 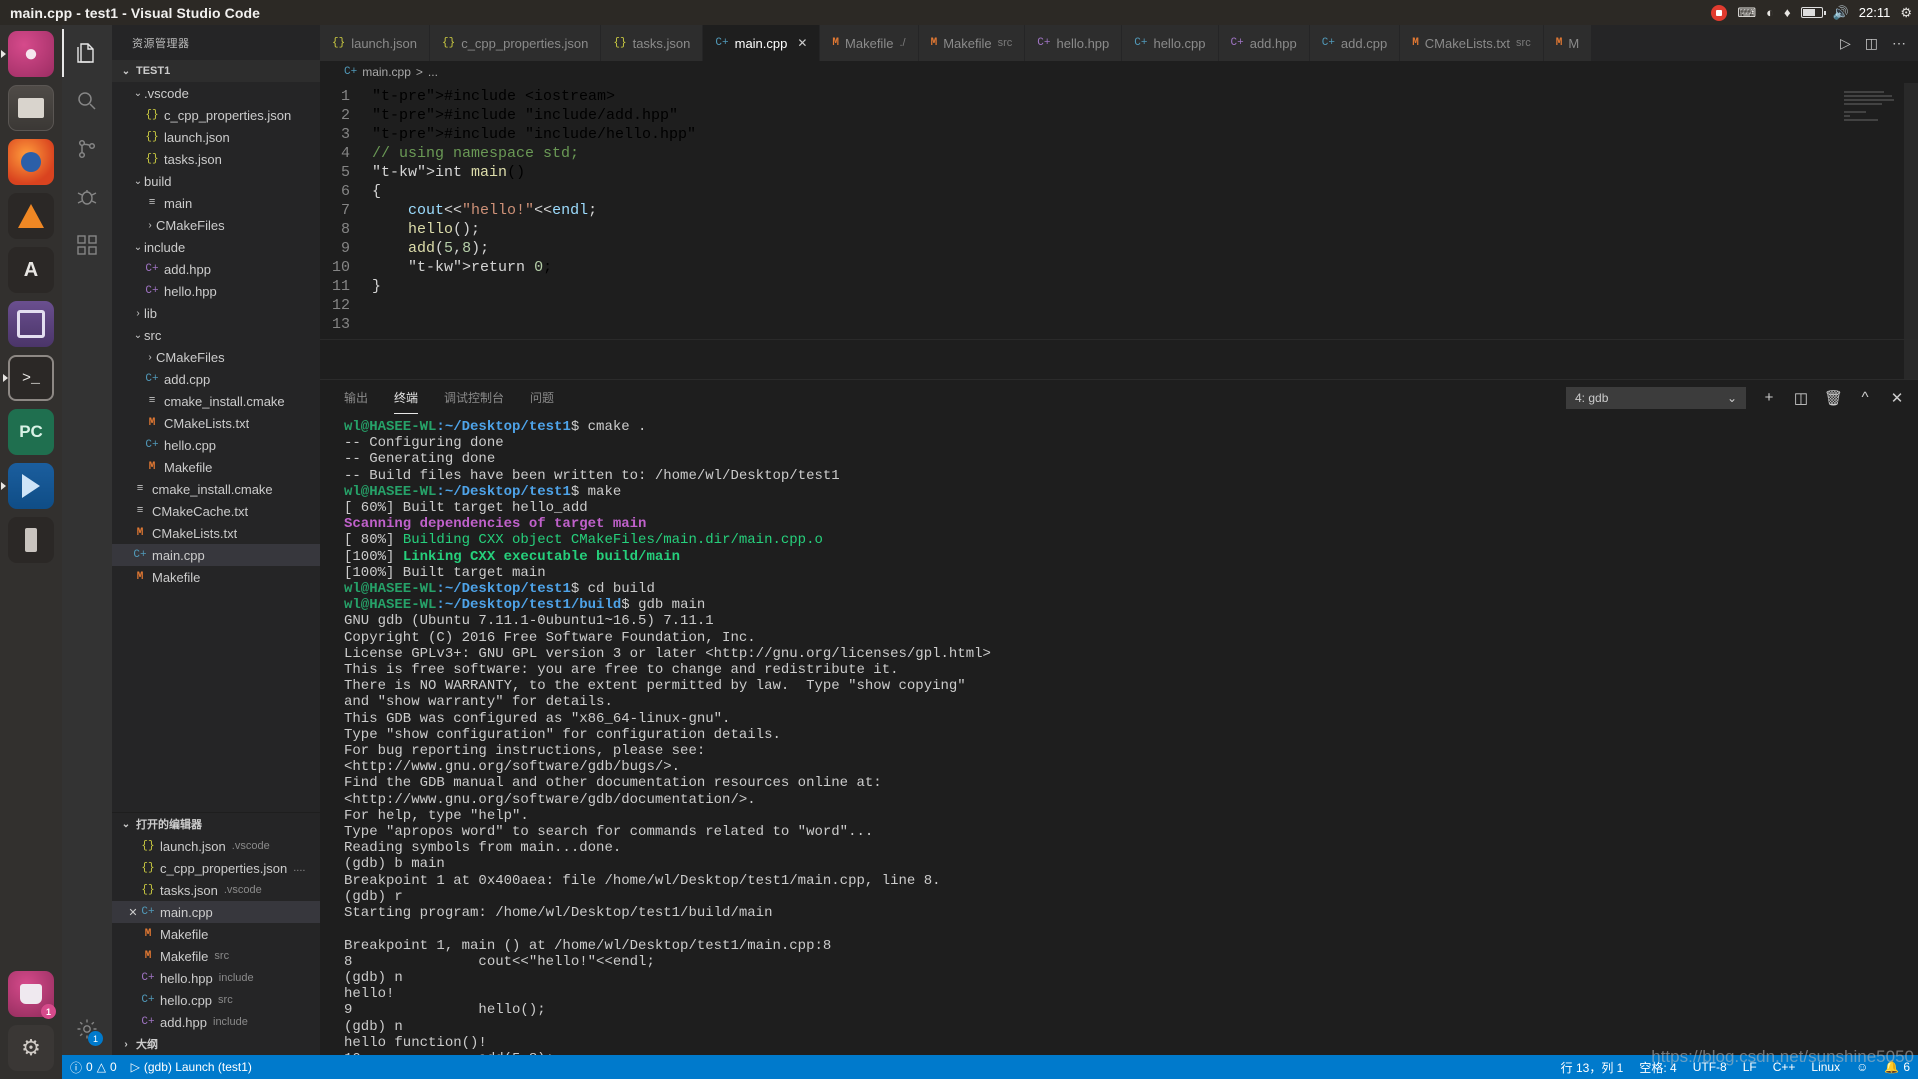 What do you see at coordinates (1784, 1067) in the screenshot?
I see `status-language-mode: C++` at bounding box center [1784, 1067].